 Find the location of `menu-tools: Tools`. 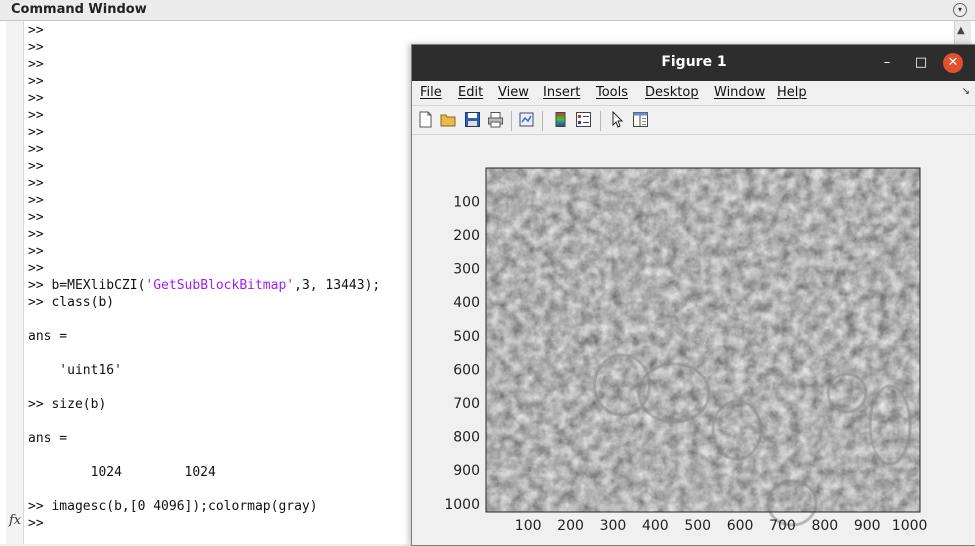

menu-tools: Tools is located at coordinates (612, 92).